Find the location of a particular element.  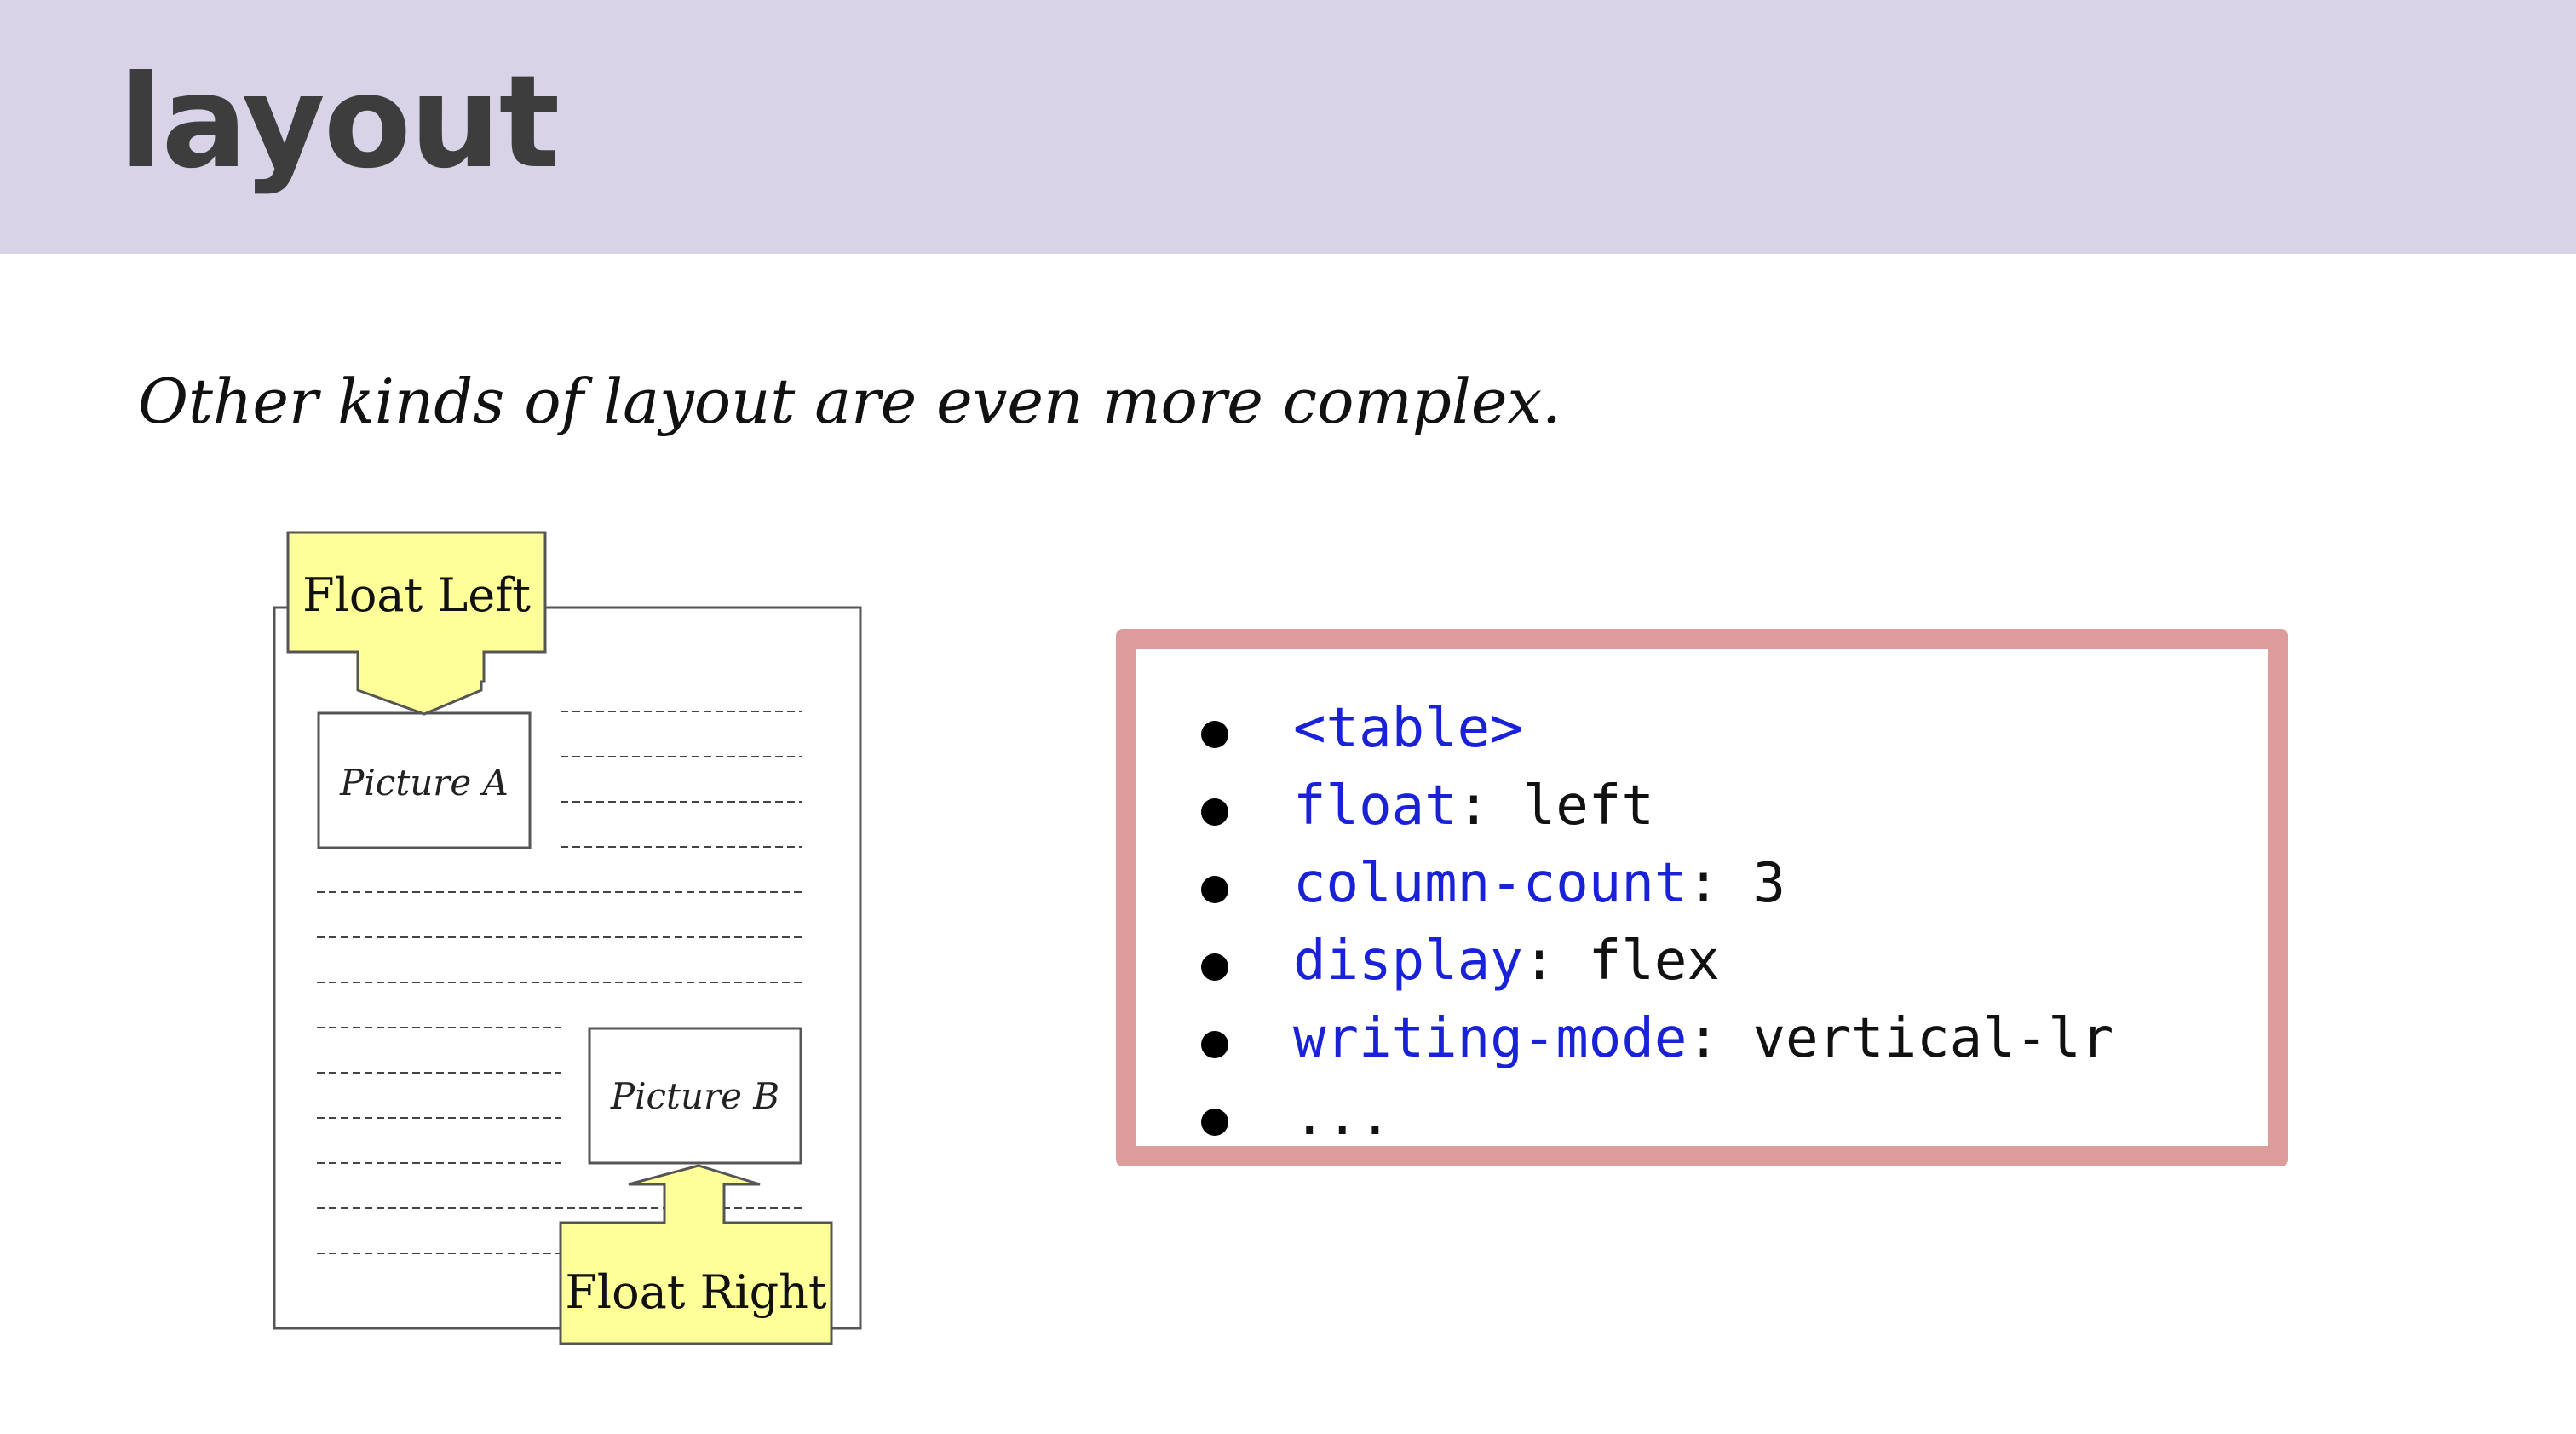

picture-a-label: Picture A is located at coordinates (424, 782).